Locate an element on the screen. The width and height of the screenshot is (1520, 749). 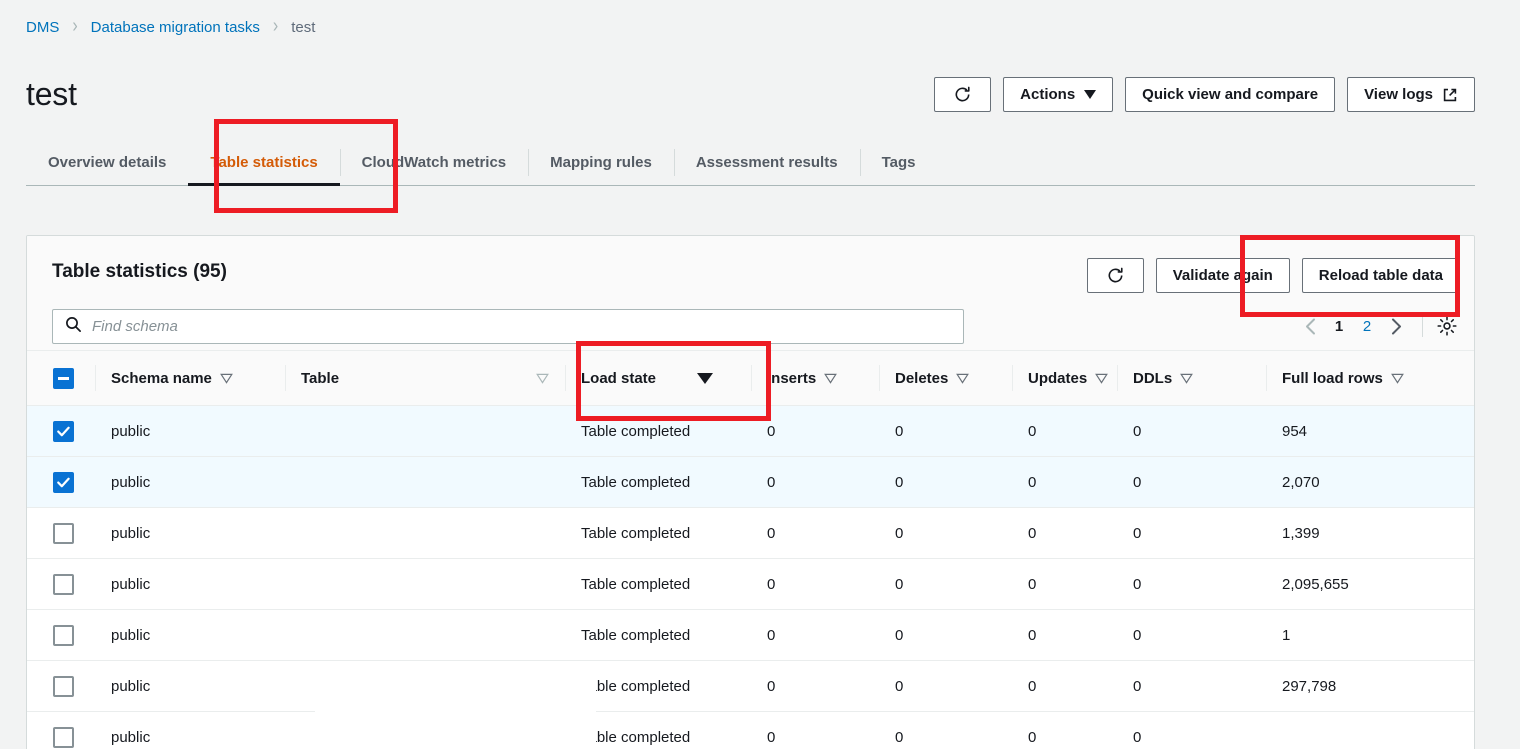
cell-full-load-rows: 2,070 is located at coordinates (1370, 482).